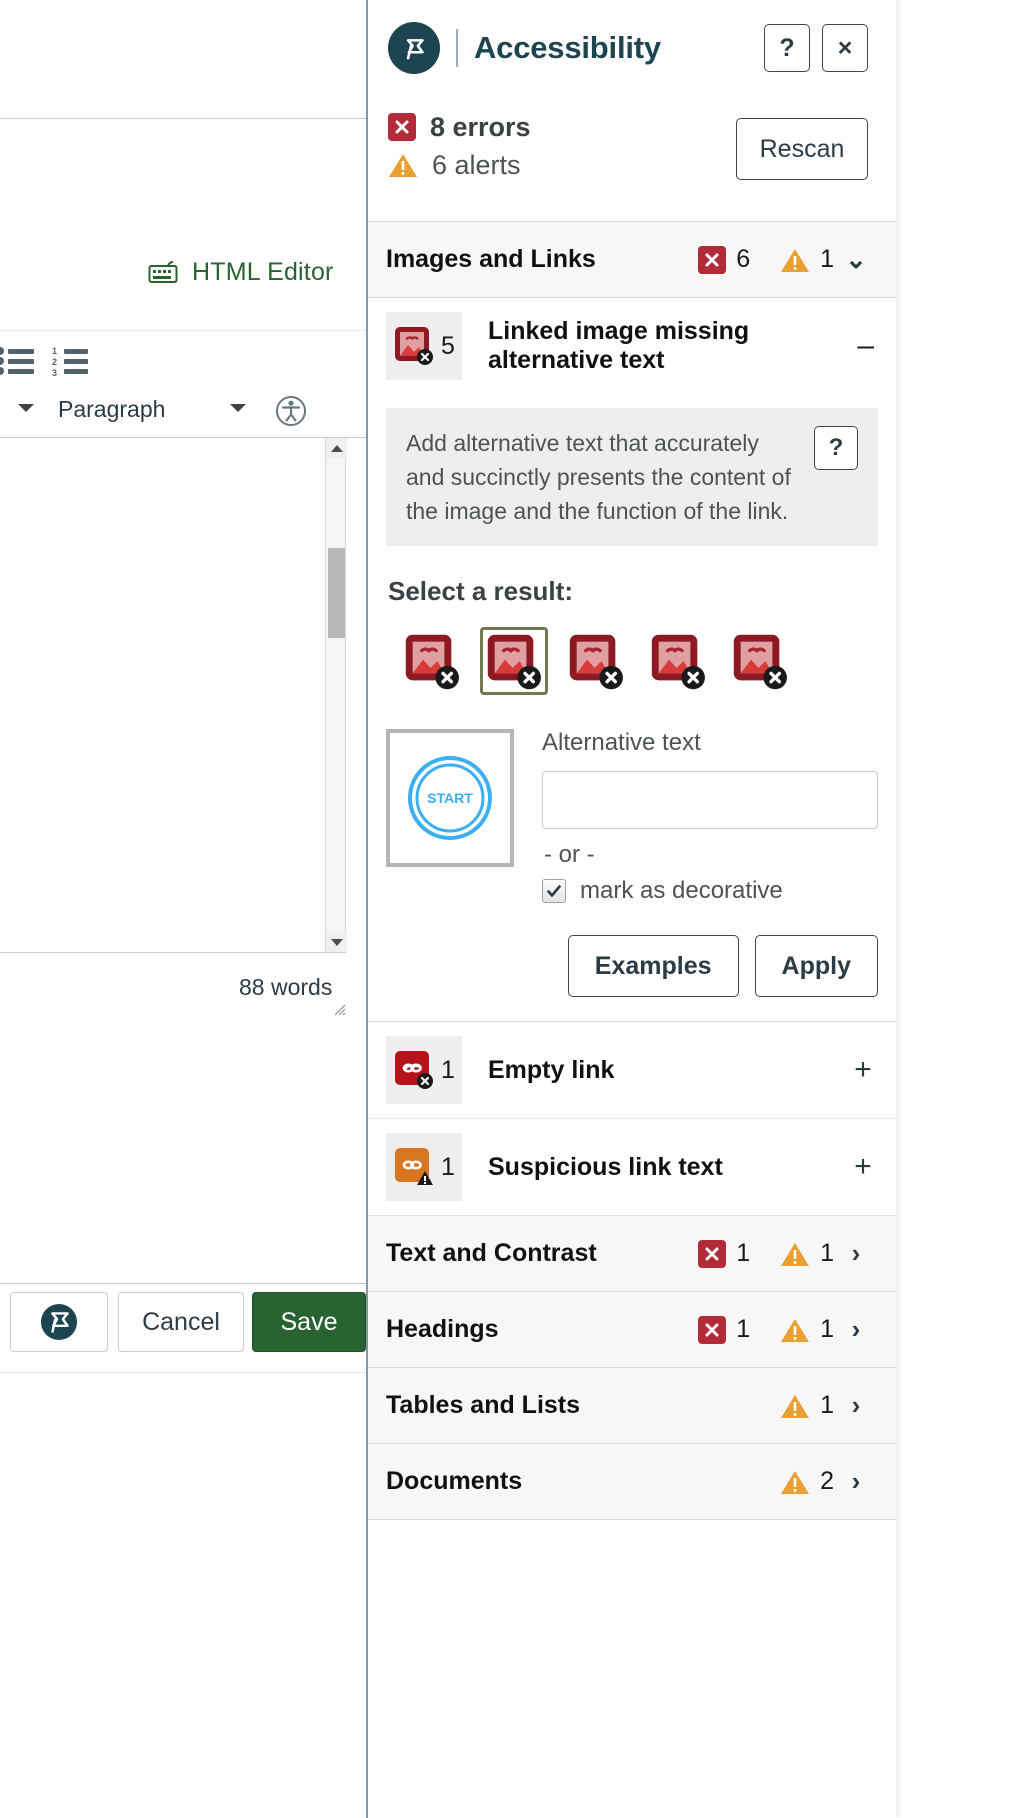 This screenshot has width=1034, height=1818. I want to click on accessibility-checker-button, so click(59, 1322).